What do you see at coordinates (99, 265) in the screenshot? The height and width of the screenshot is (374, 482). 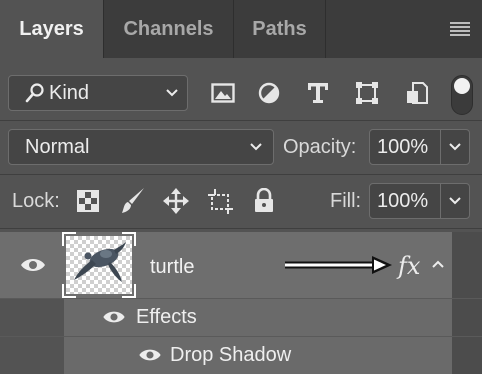 I see `layer-thumbnail` at bounding box center [99, 265].